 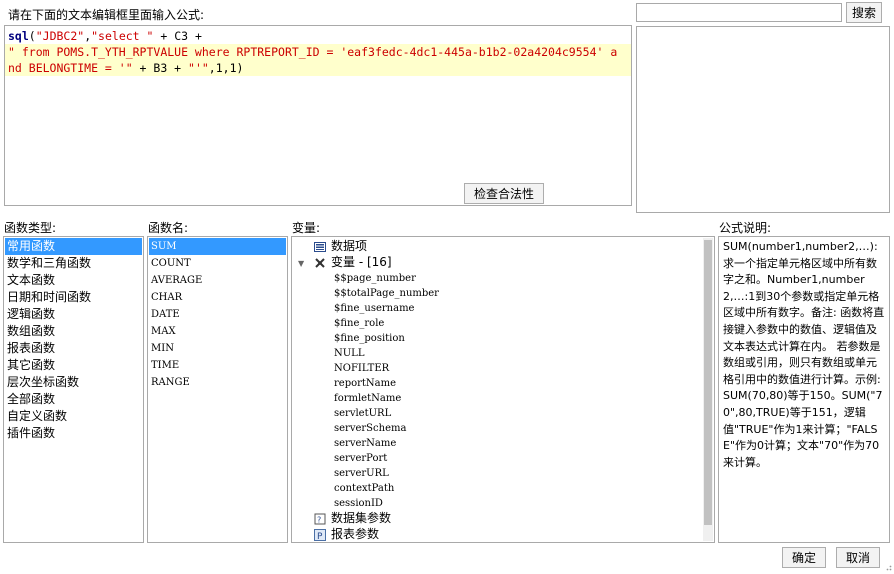 What do you see at coordinates (168, 228) in the screenshot?
I see `functions-title: 函数名:` at bounding box center [168, 228].